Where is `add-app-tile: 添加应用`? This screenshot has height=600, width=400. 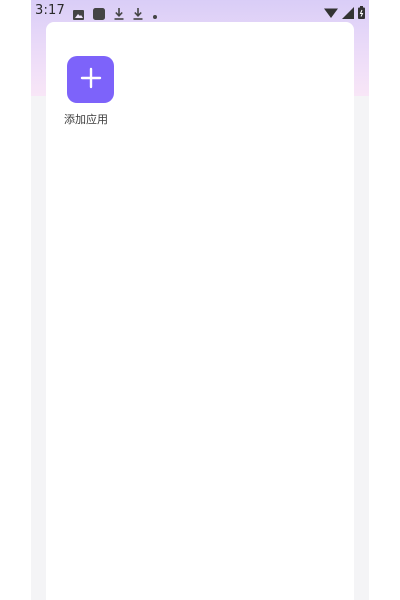
add-app-tile: 添加应用 is located at coordinates (89, 91).